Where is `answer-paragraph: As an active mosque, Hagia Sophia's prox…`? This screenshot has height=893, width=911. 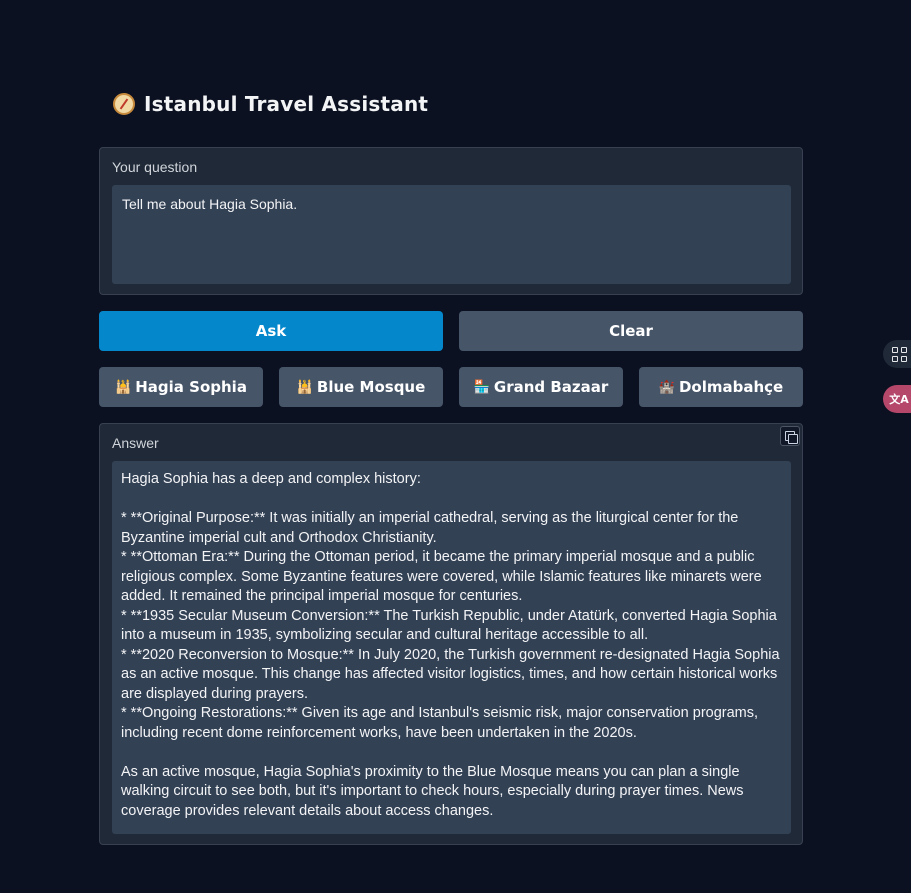 answer-paragraph: As an active mosque, Hagia Sophia's prox… is located at coordinates (432, 791).